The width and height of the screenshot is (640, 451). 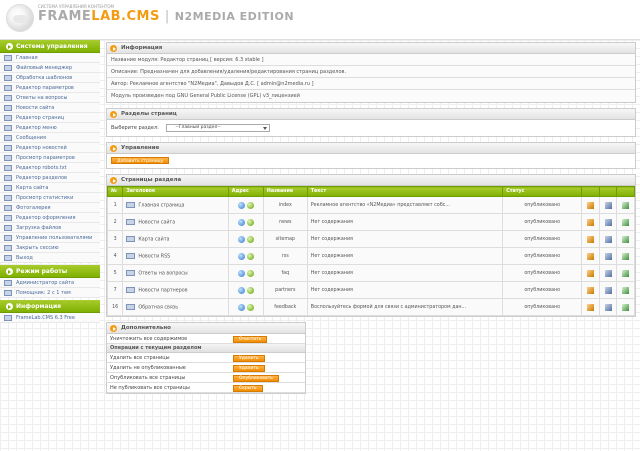 I want to click on row-title: Ответы на вопросы, so click(x=162, y=273).